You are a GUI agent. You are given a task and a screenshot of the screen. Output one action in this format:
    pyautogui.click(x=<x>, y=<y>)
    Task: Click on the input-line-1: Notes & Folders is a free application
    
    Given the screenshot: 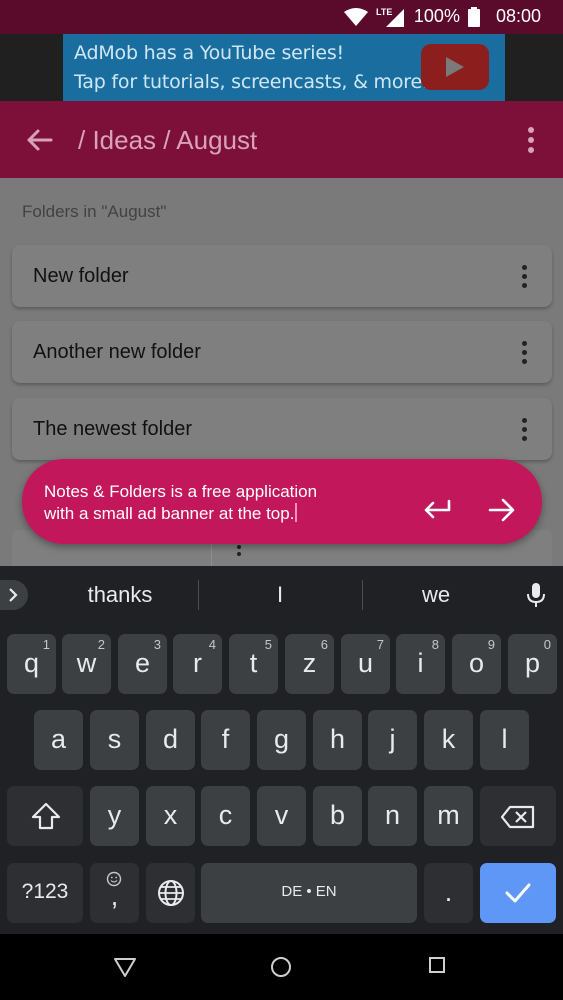 What is the action you would take?
    pyautogui.click(x=181, y=491)
    